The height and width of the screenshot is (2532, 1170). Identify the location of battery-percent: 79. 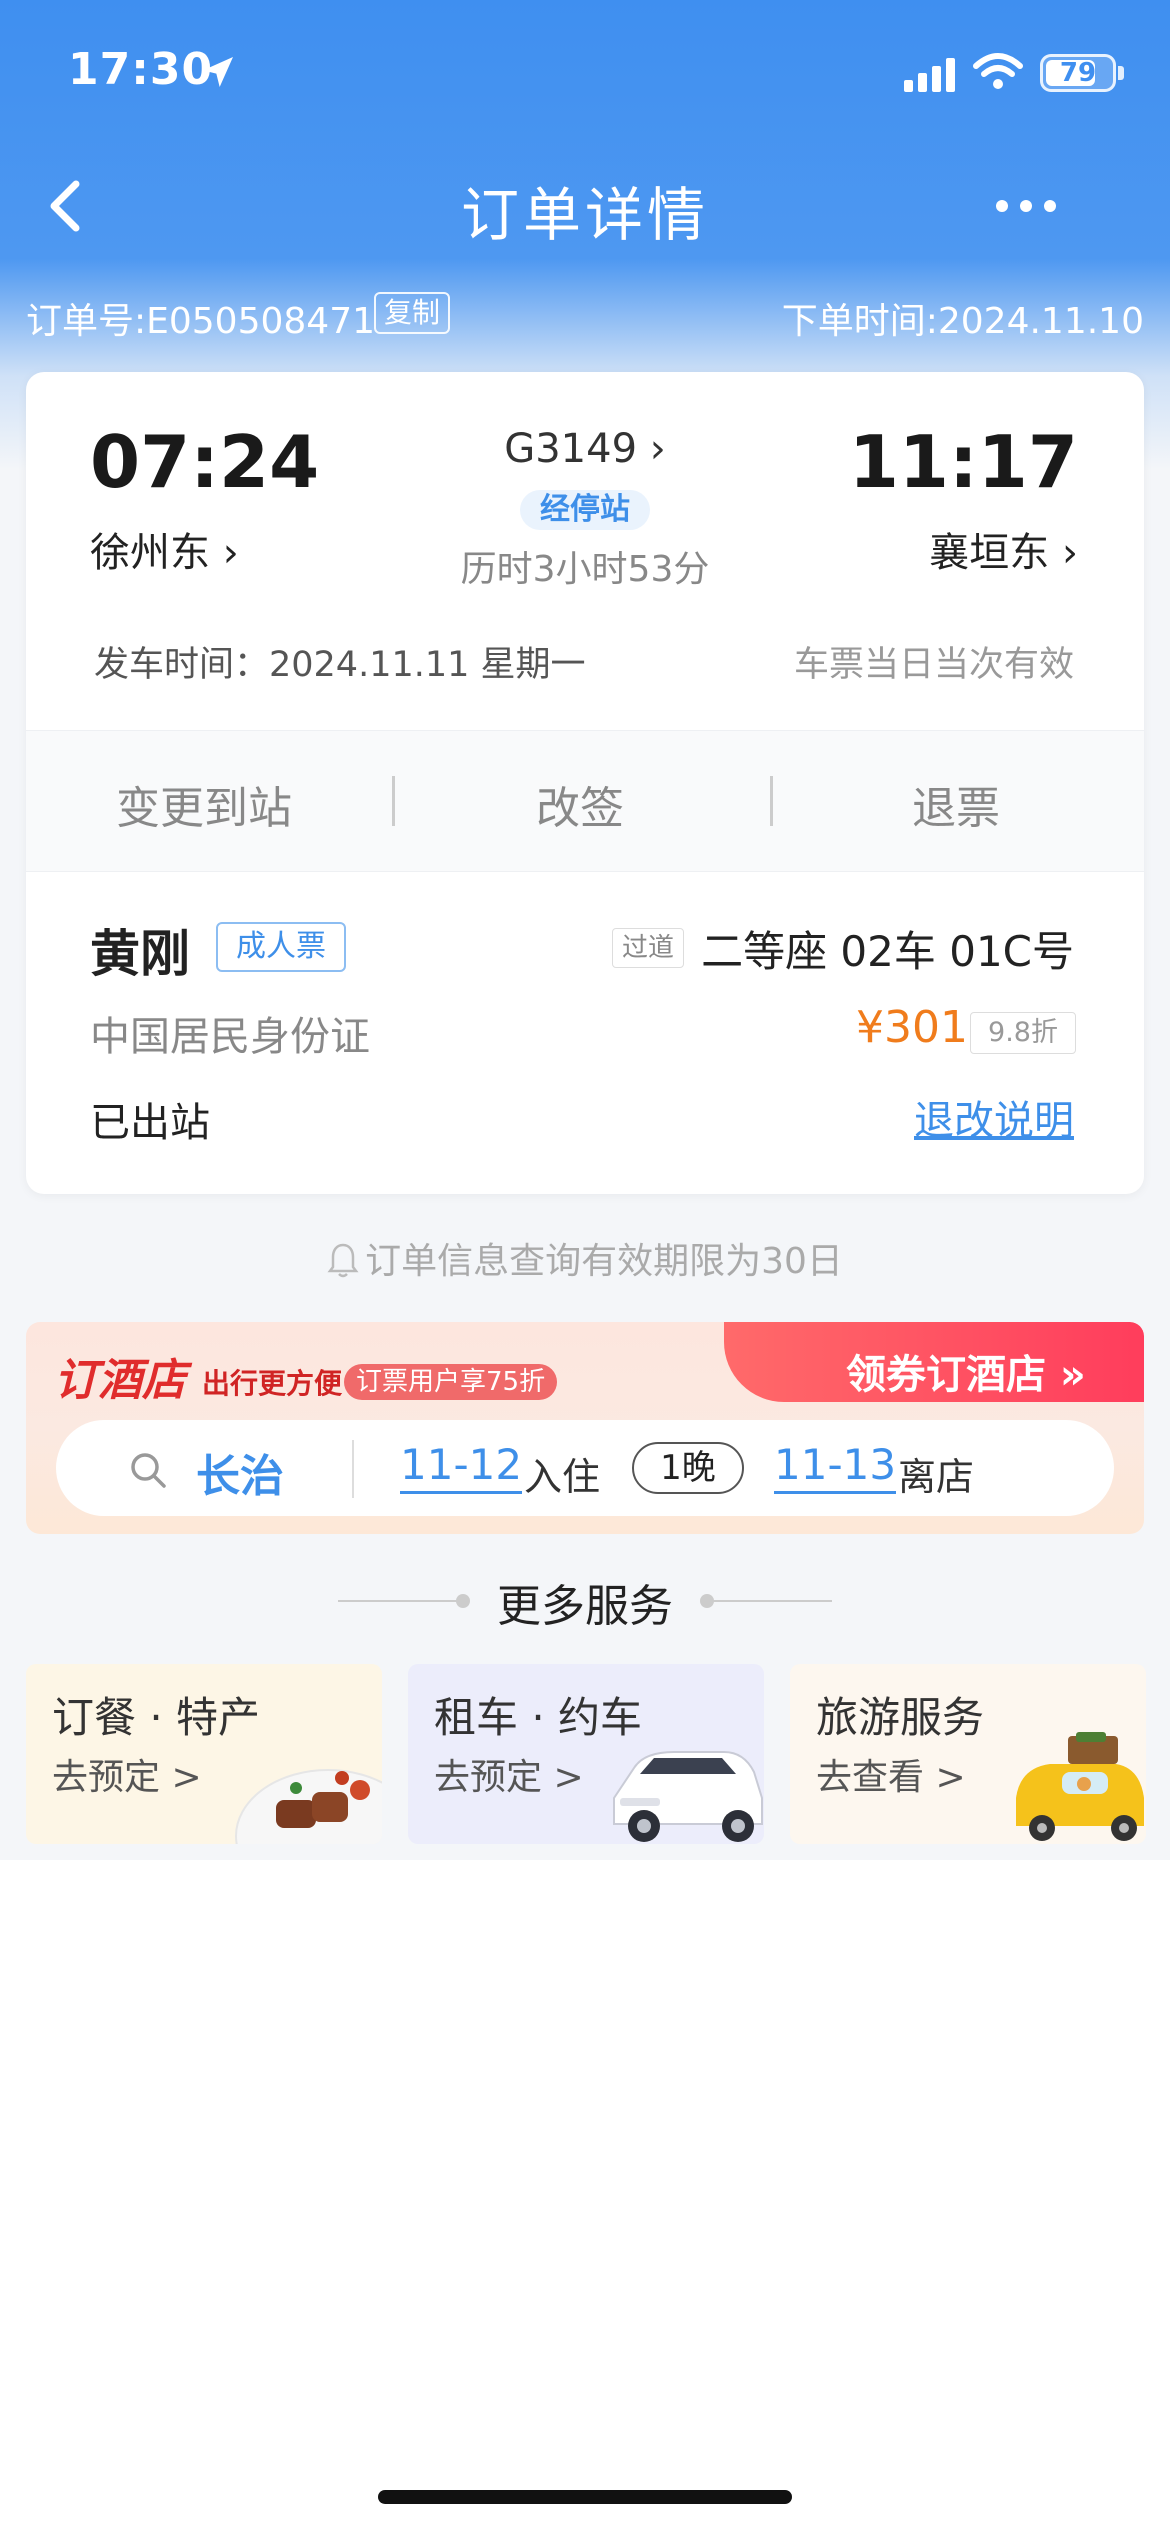
(1078, 73).